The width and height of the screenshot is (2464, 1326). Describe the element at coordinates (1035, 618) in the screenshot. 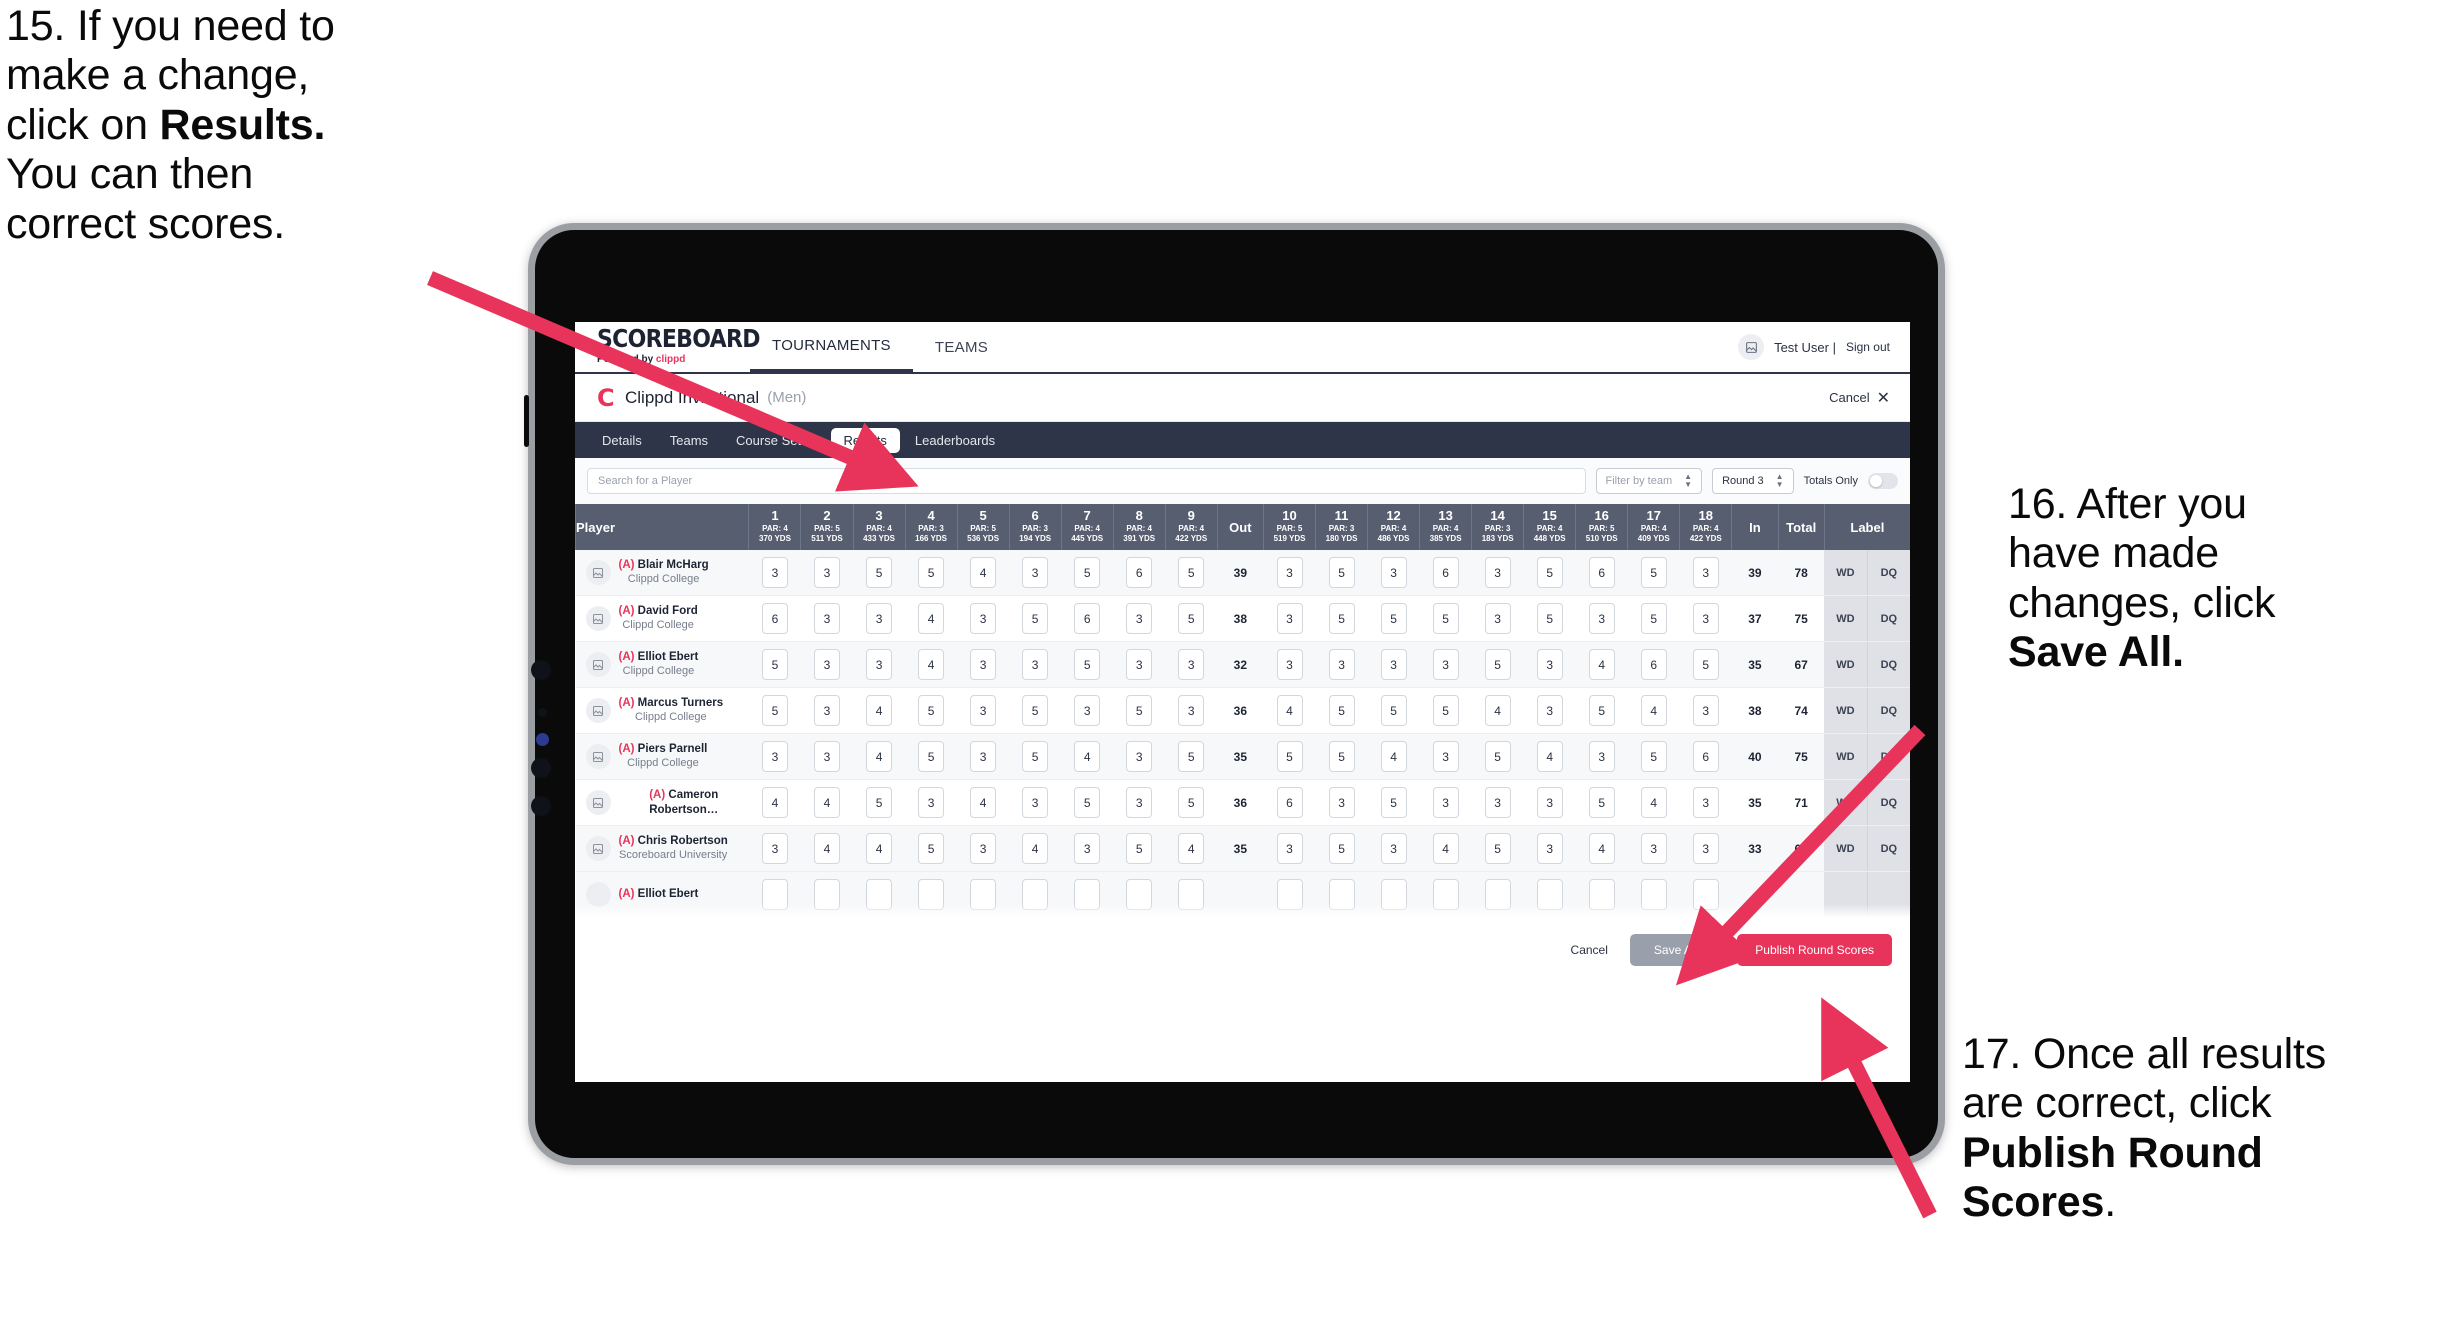

I see `score-input-hole-6: 5` at that location.